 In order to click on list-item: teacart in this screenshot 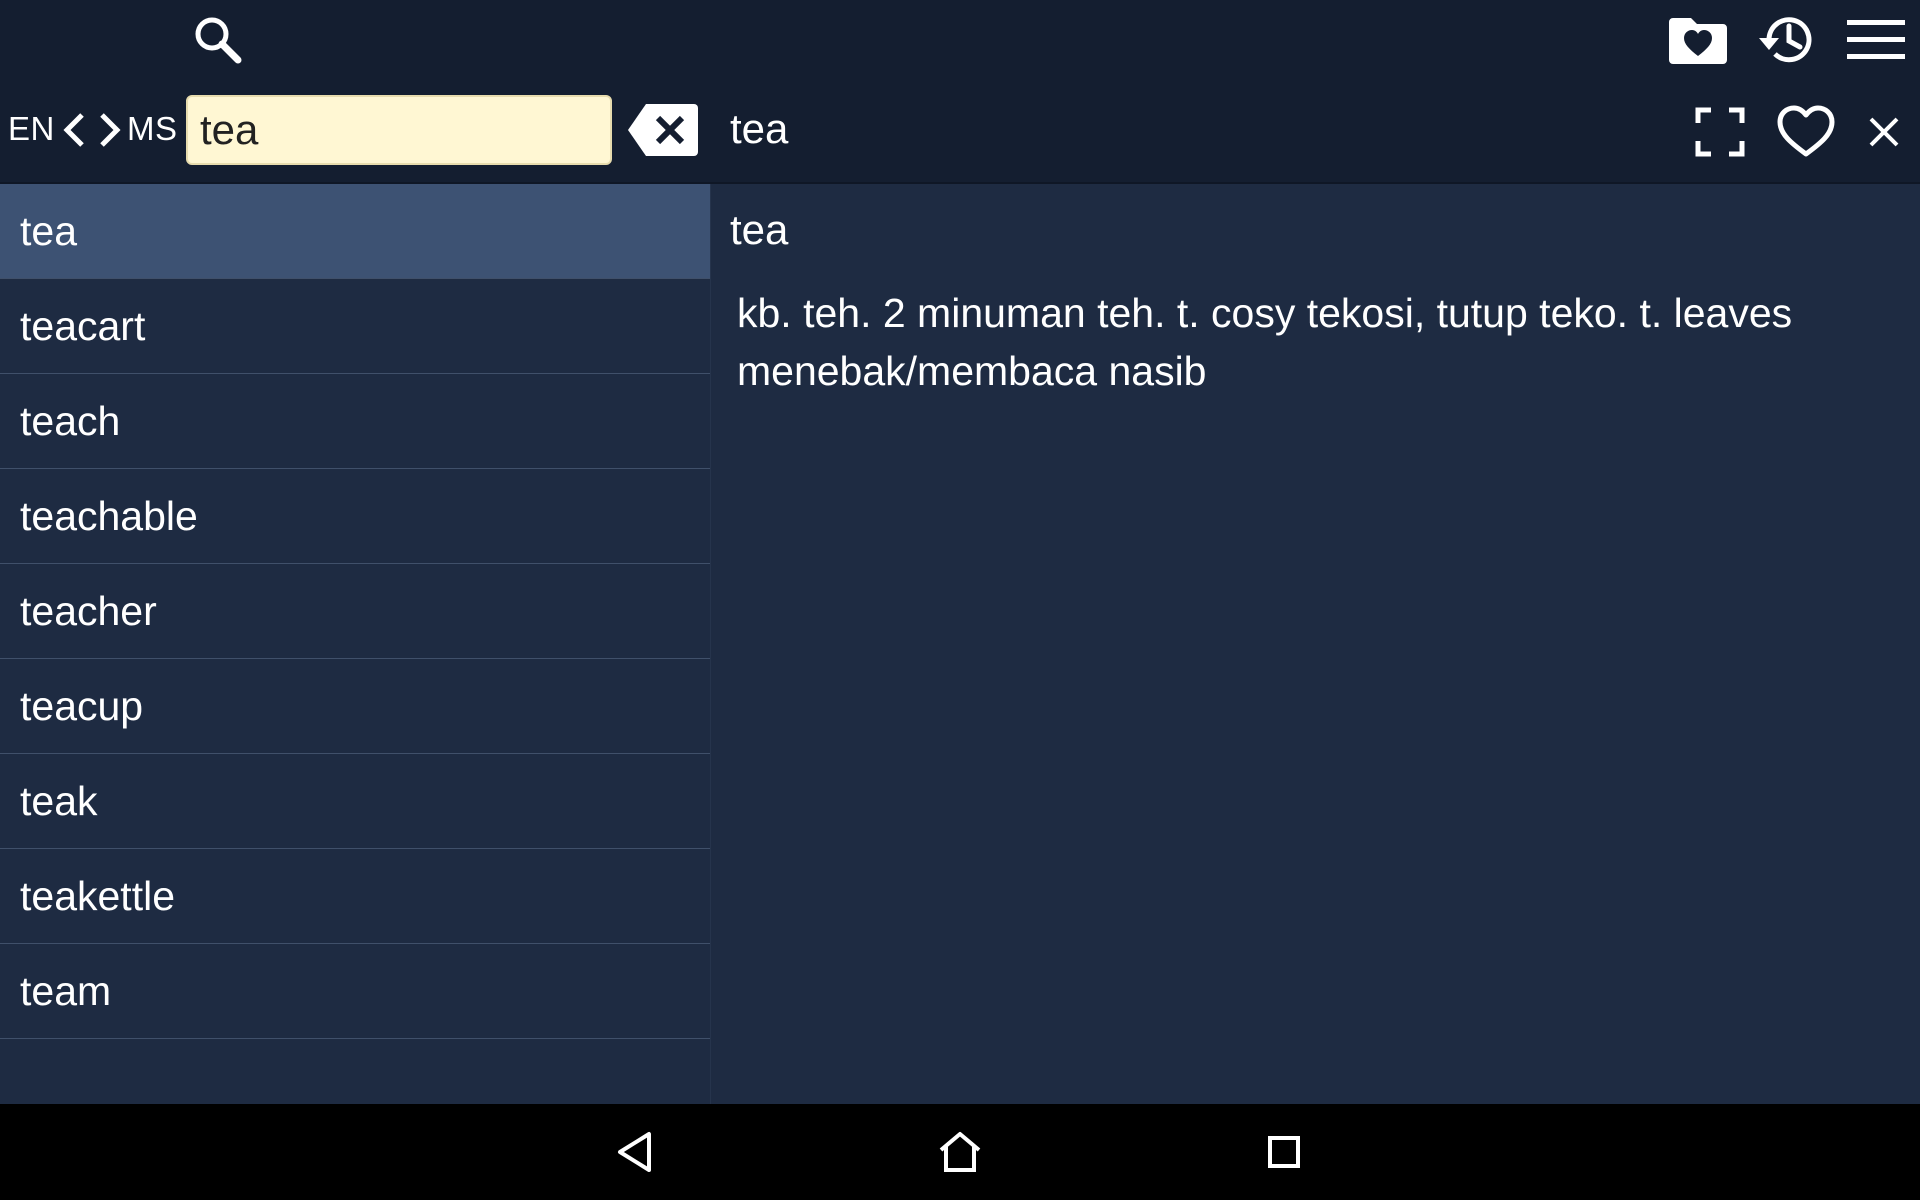, I will do `click(355, 326)`.